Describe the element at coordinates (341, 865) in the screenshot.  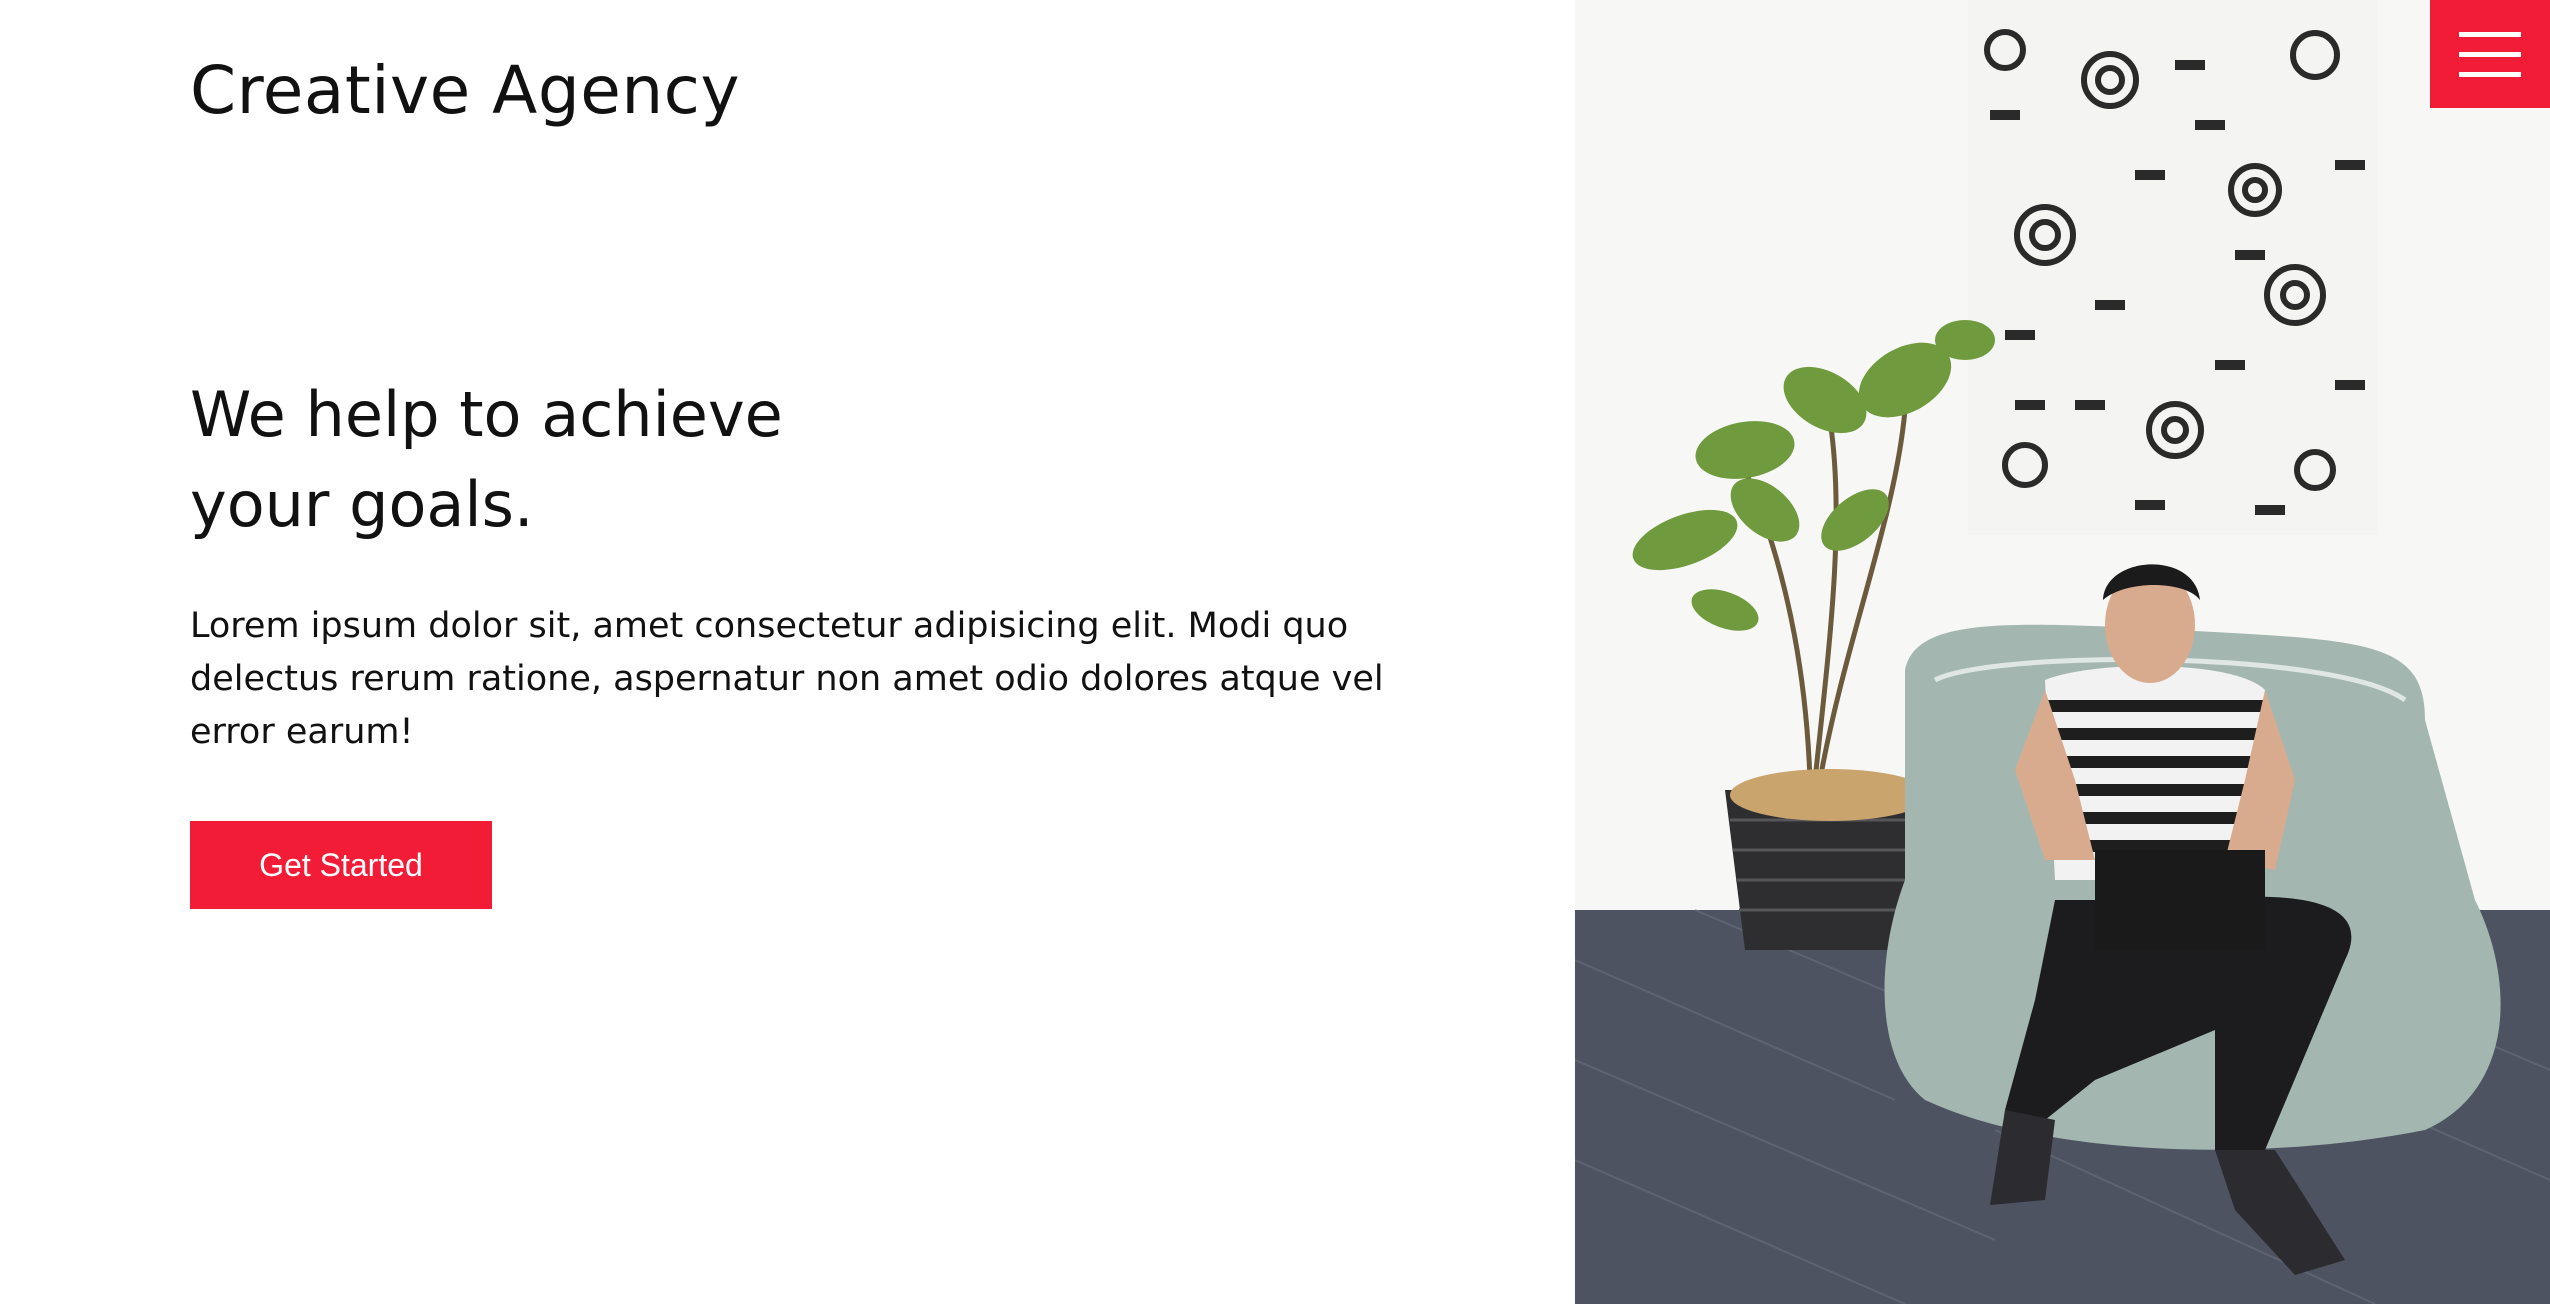
I see `get-started-button: Get Started` at that location.